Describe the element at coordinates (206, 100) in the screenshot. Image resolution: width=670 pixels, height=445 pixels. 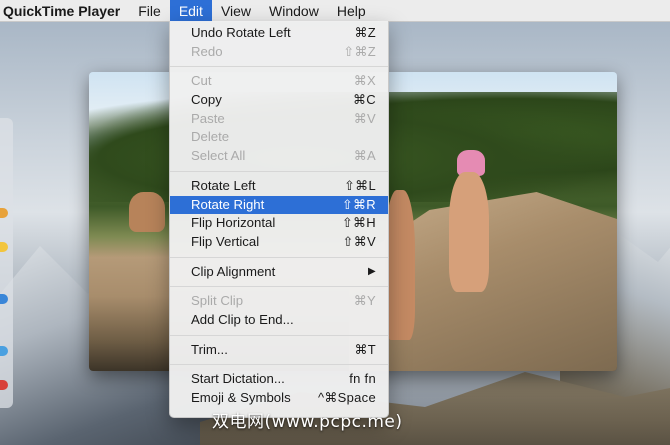
I see `menu-item-label: Copy` at that location.